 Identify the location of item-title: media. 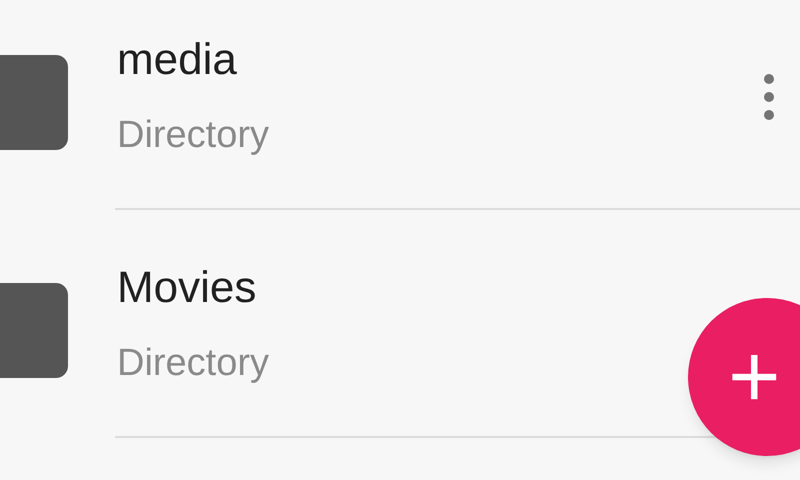
(177, 60).